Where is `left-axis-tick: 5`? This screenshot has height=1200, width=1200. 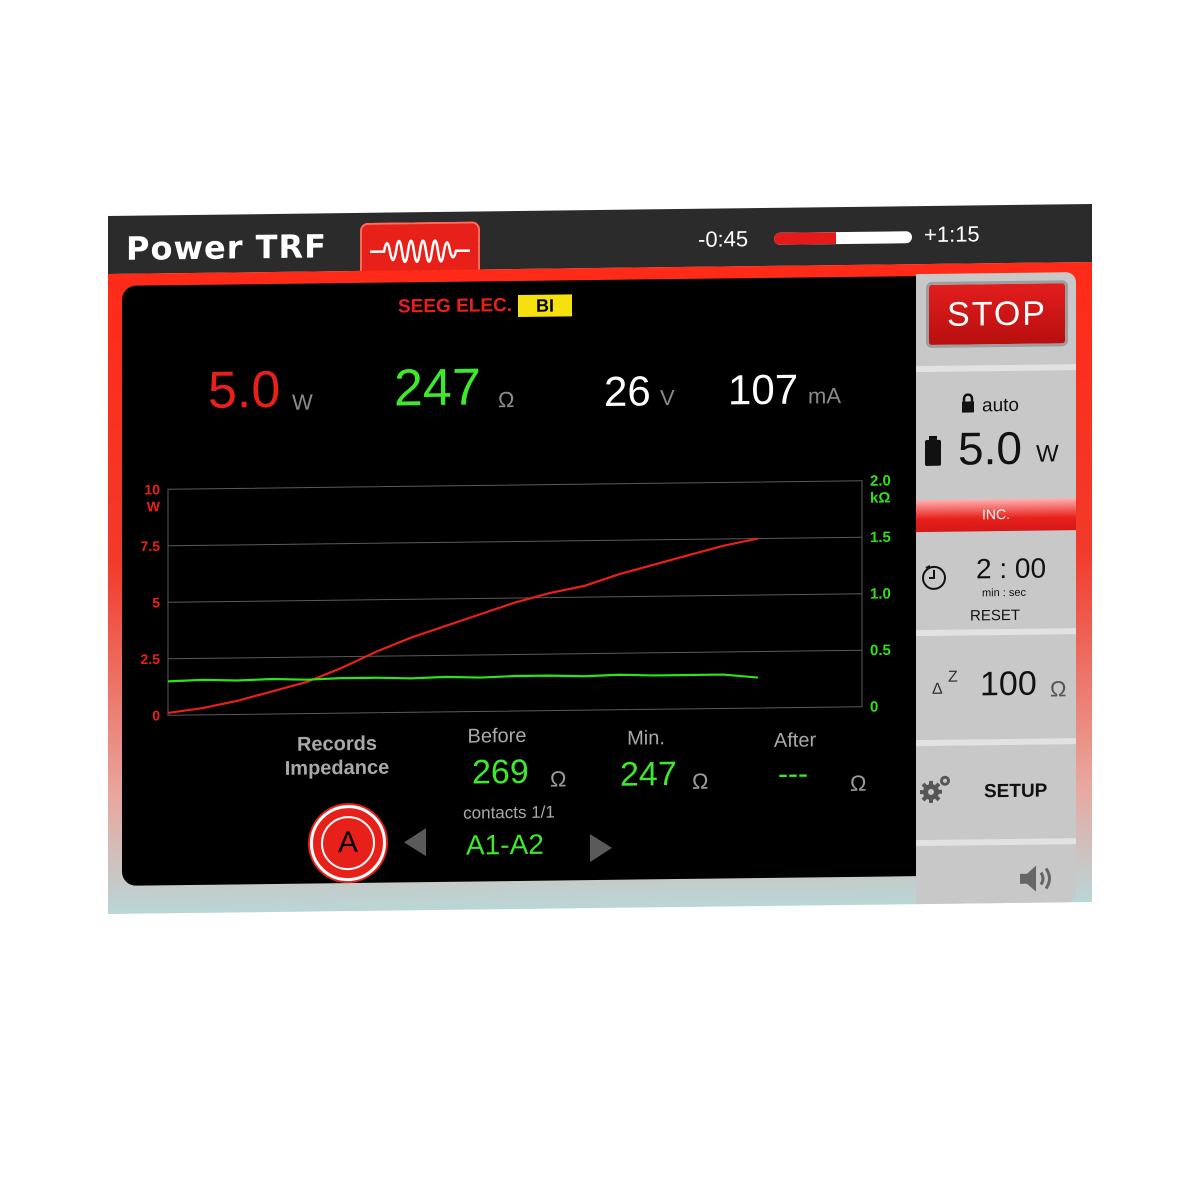
left-axis-tick: 5 is located at coordinates (156, 602).